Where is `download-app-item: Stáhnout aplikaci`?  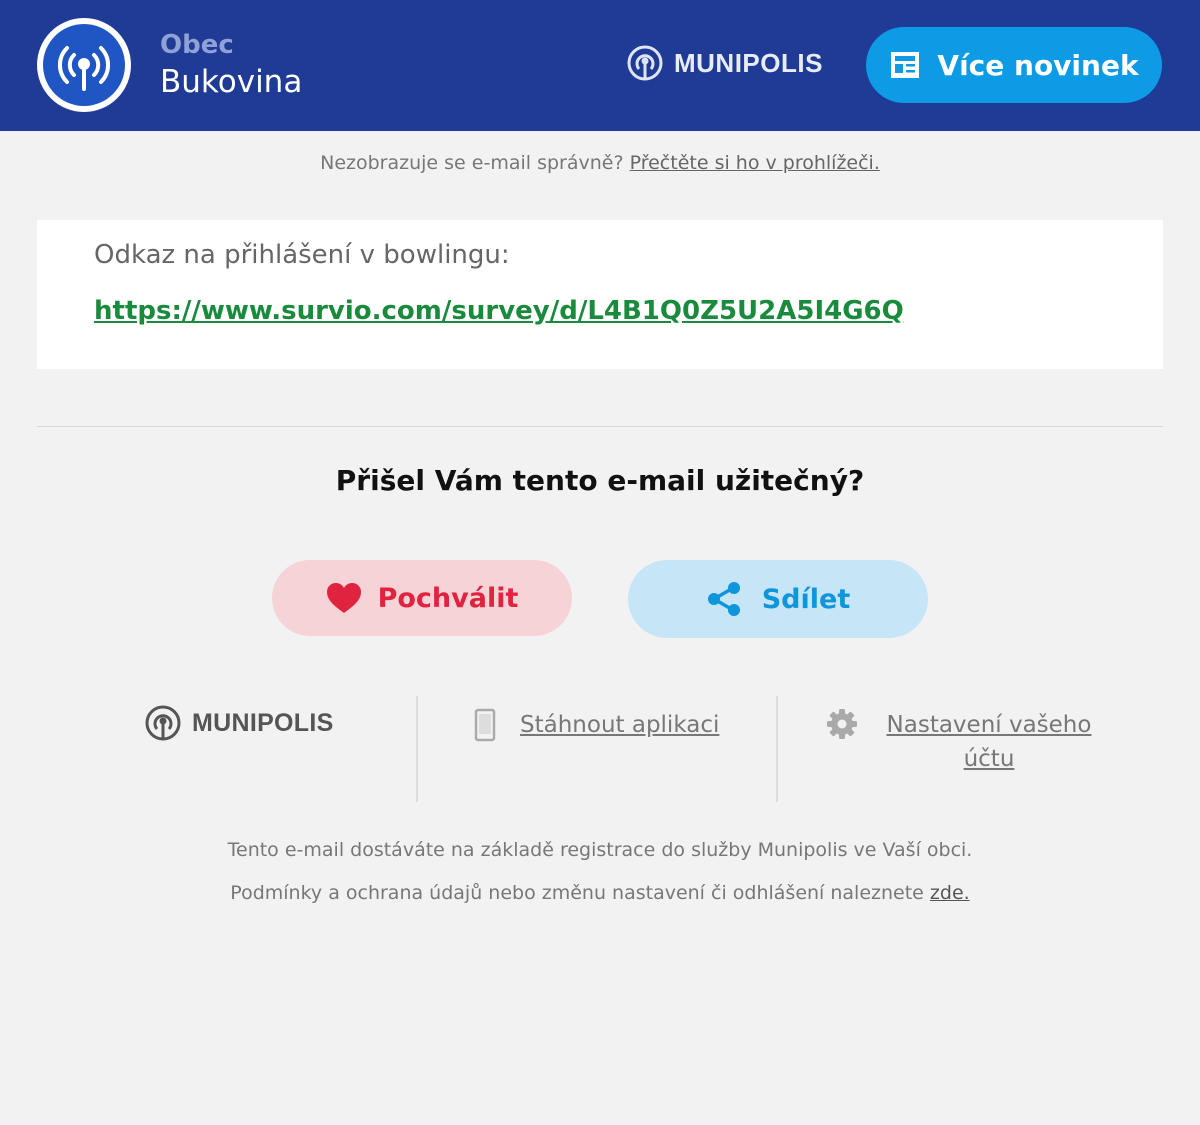
download-app-item: Stáhnout aplikaci is located at coordinates (596, 725).